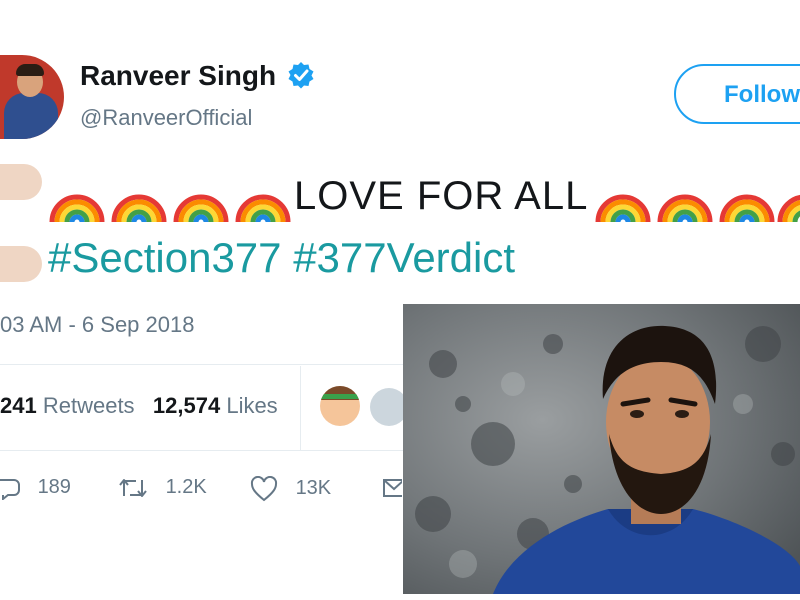 The width and height of the screenshot is (800, 600). I want to click on retweets-count: 241, so click(18, 405).